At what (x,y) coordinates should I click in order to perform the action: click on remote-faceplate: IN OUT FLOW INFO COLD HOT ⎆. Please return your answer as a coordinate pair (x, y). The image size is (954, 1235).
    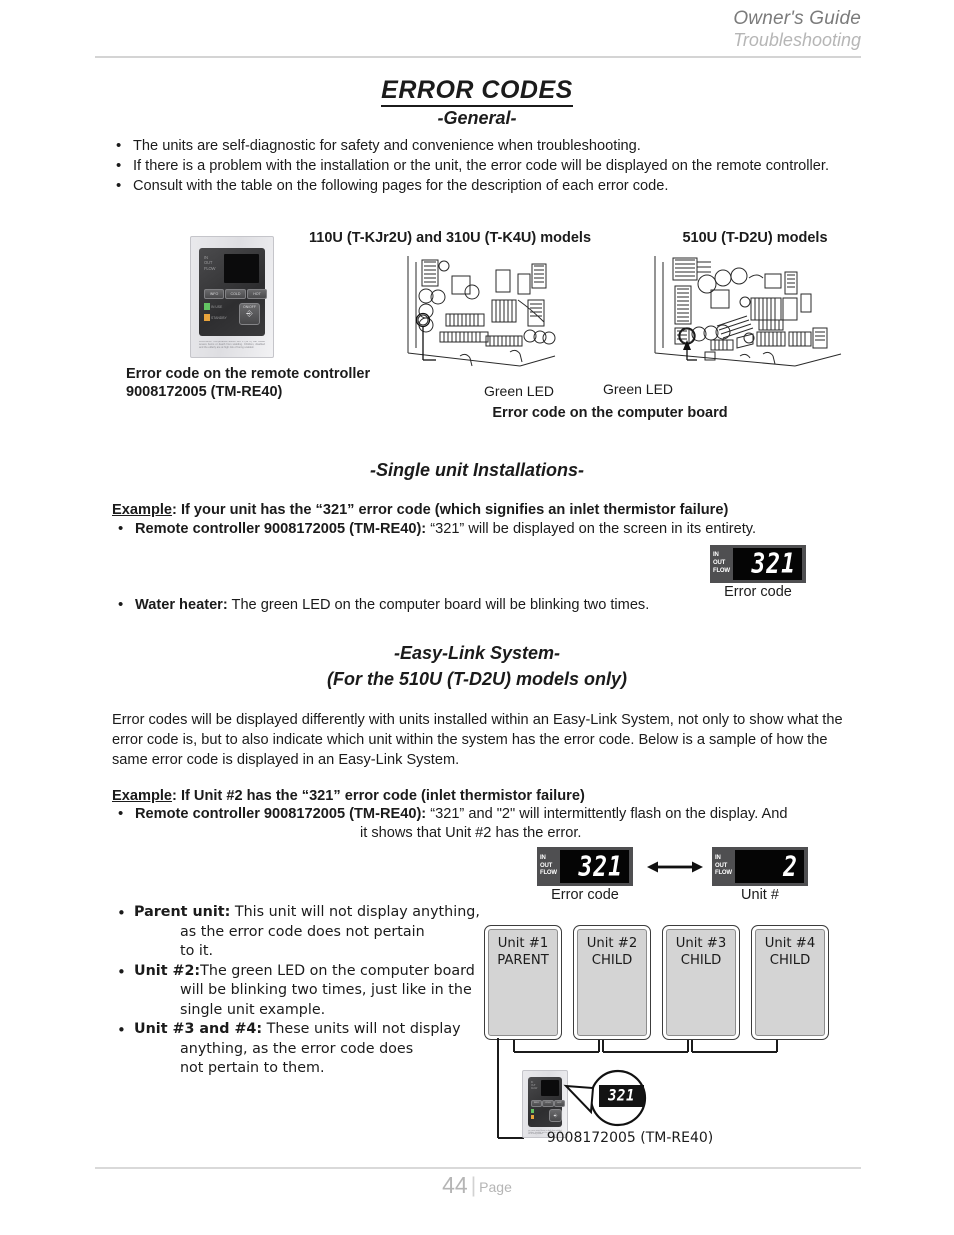
    Looking at the image, I should click on (546, 1102).